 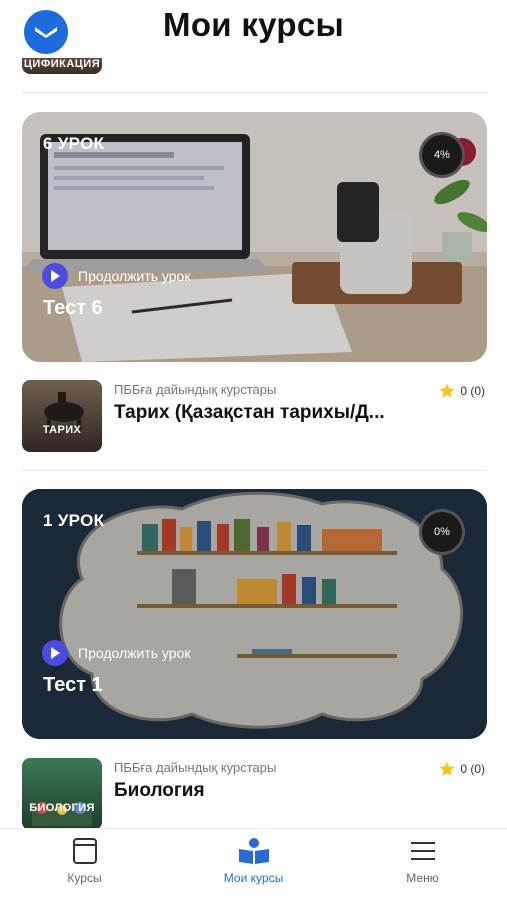 I want to click on bottom-navigation: Курсы Мои курсы Меню, so click(x=253, y=864).